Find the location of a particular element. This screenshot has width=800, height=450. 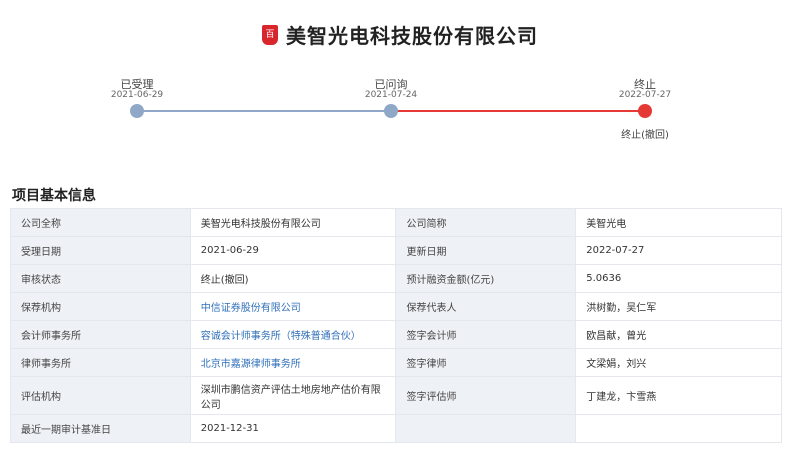

info-label: 预计融资金额(亿元) is located at coordinates (486, 278).